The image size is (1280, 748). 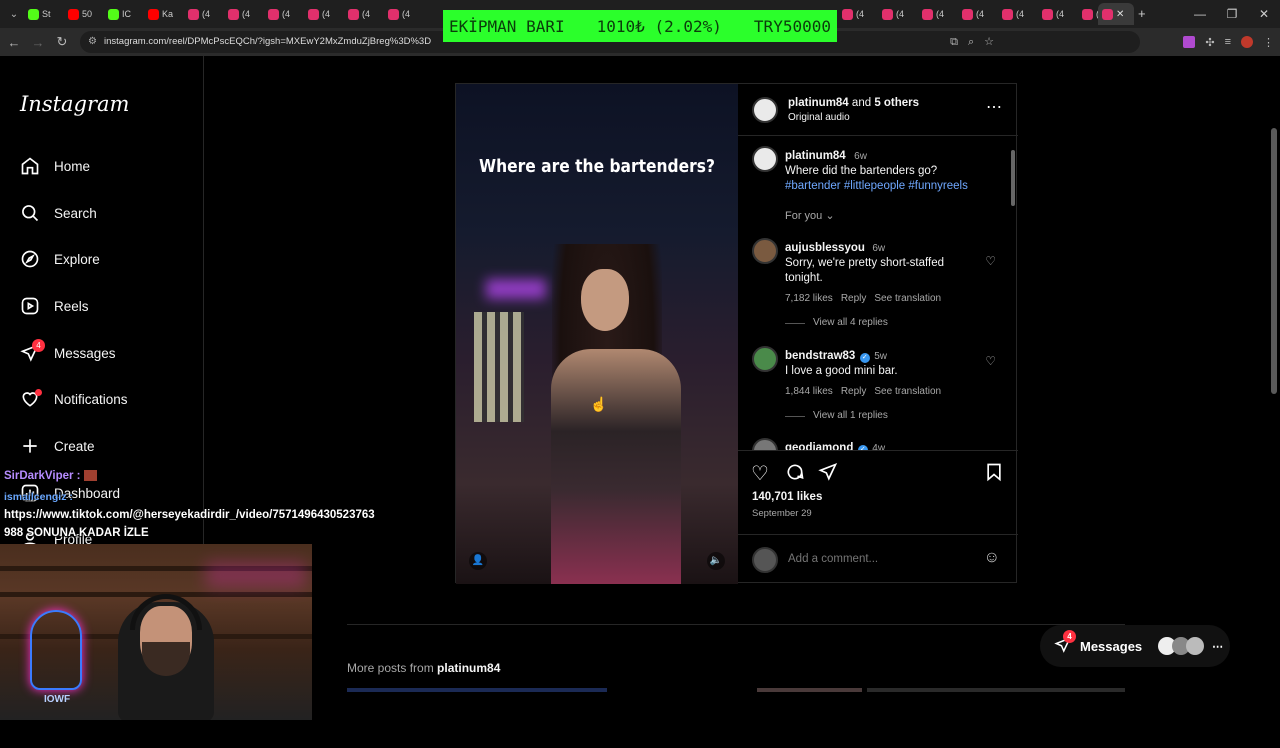 I want to click on messages-pill: 4 Messages ⋯, so click(x=1135, y=646).